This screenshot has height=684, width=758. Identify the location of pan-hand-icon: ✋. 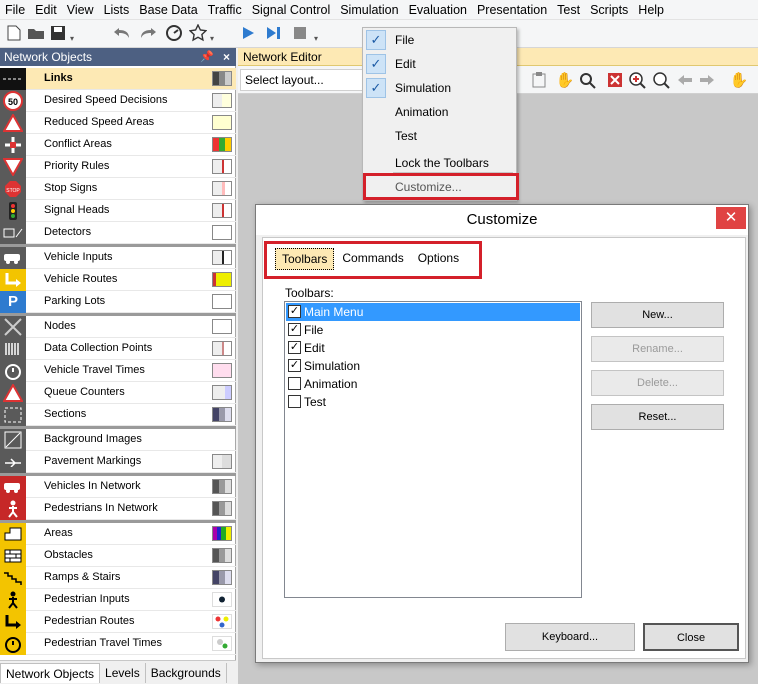
(565, 80).